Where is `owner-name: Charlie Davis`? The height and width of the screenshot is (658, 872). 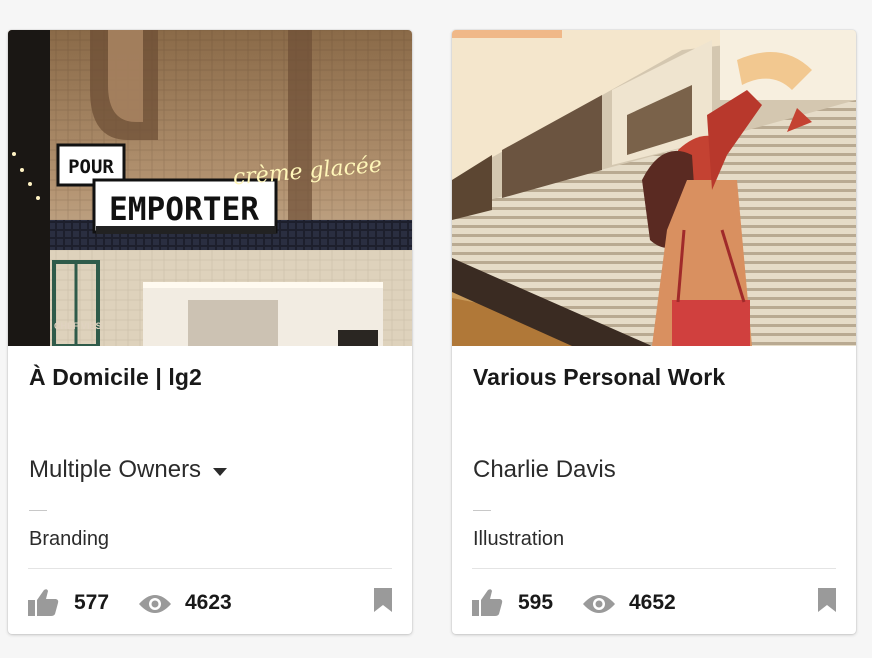 owner-name: Charlie Davis is located at coordinates (544, 469).